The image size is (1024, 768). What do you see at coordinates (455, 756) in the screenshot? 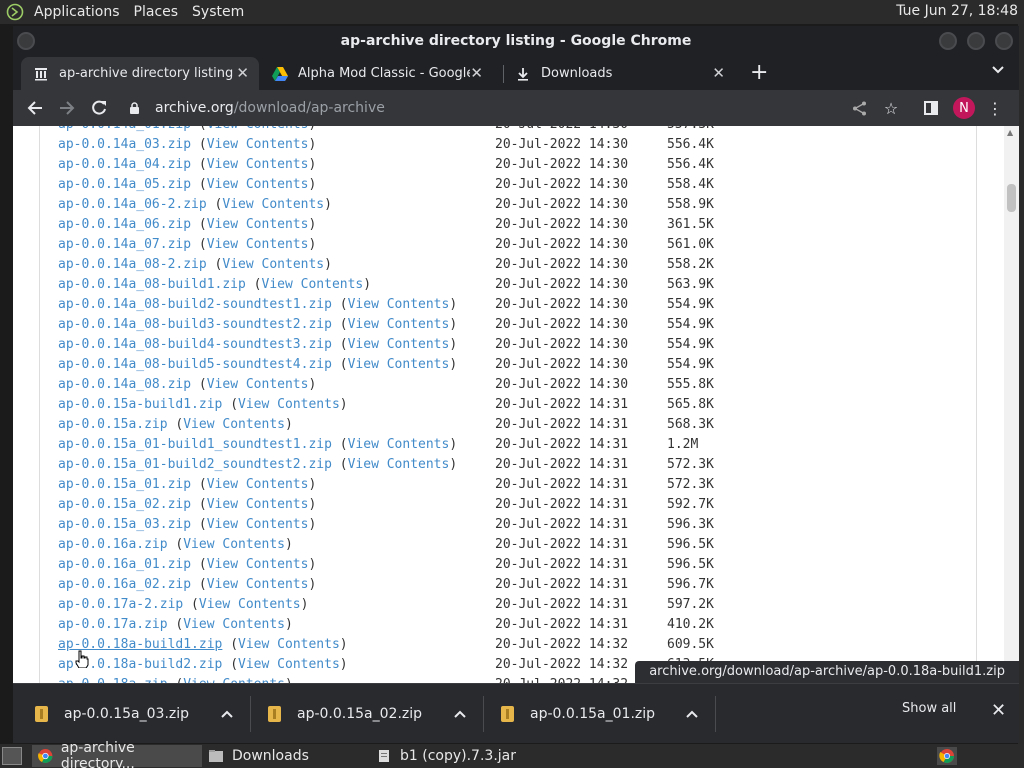
I see `taskbar-item-jar: b1 (copy).7.3.jar` at bounding box center [455, 756].